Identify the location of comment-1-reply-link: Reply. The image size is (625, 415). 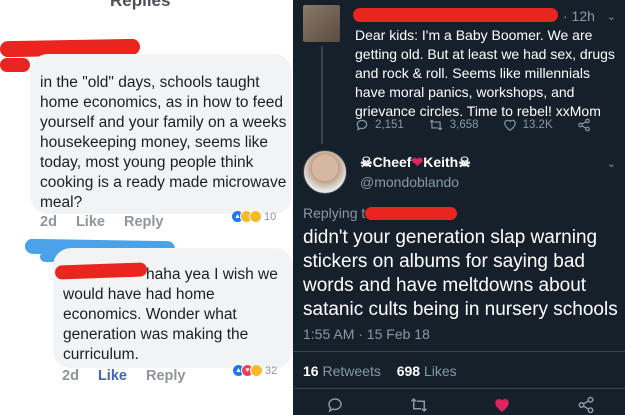
(144, 222).